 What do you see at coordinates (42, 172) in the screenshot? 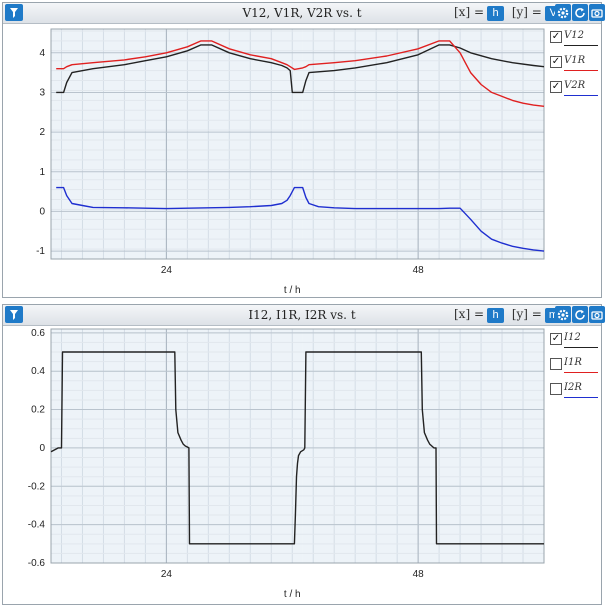
I see `y-tick-label: 1` at bounding box center [42, 172].